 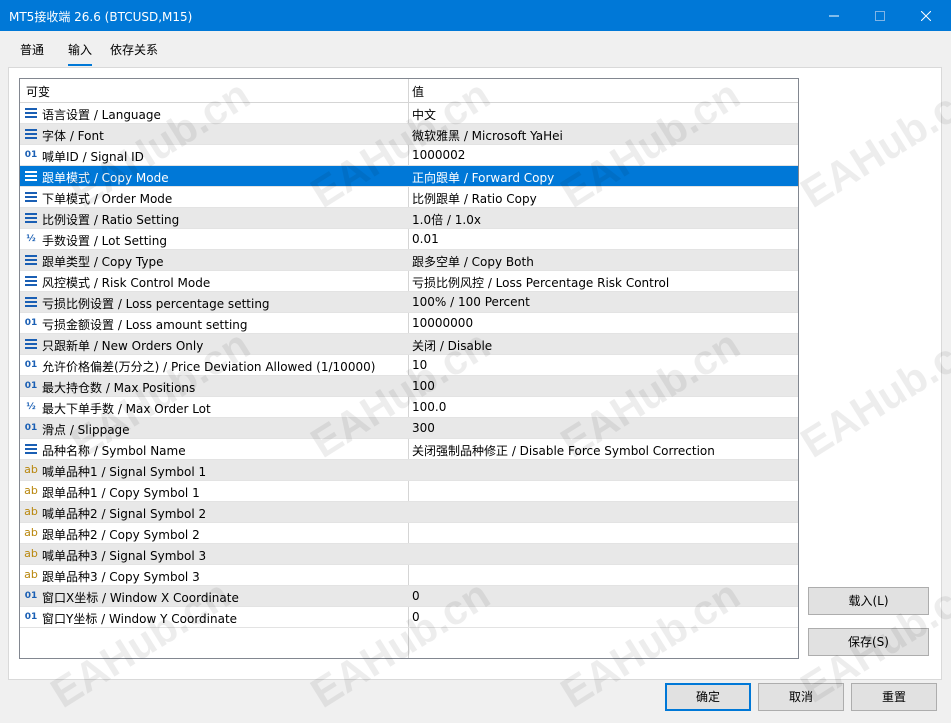 What do you see at coordinates (483, 177) in the screenshot?
I see `parameter-value: 正向跟单 / Forward Copy` at bounding box center [483, 177].